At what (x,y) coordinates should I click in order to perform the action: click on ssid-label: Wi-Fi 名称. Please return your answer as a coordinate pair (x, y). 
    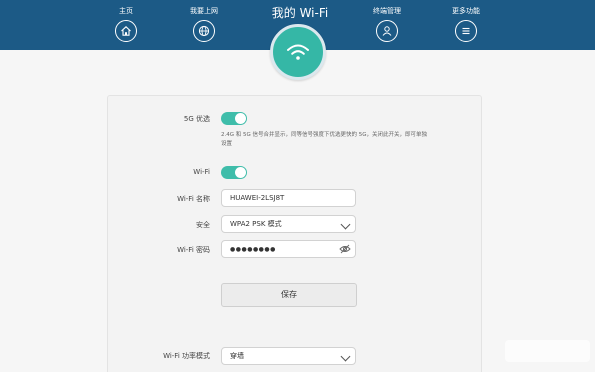
    Looking at the image, I should click on (193, 199).